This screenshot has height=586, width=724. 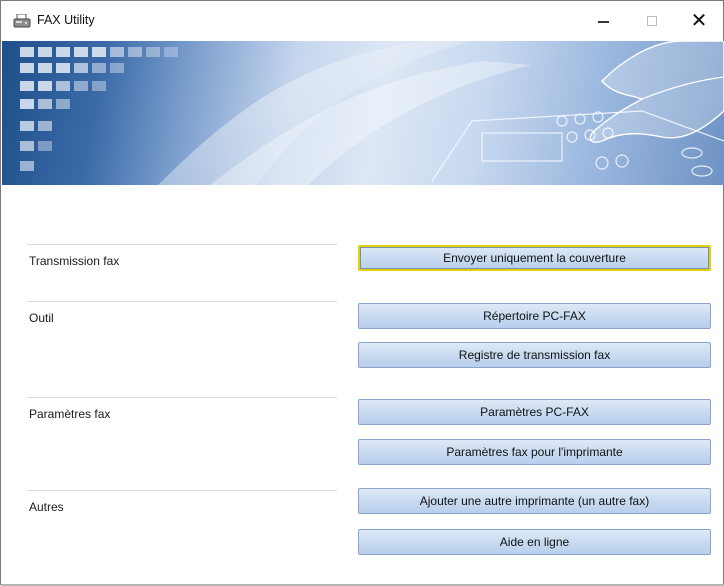 I want to click on online-help-button: Aide en ligne, so click(x=534, y=542).